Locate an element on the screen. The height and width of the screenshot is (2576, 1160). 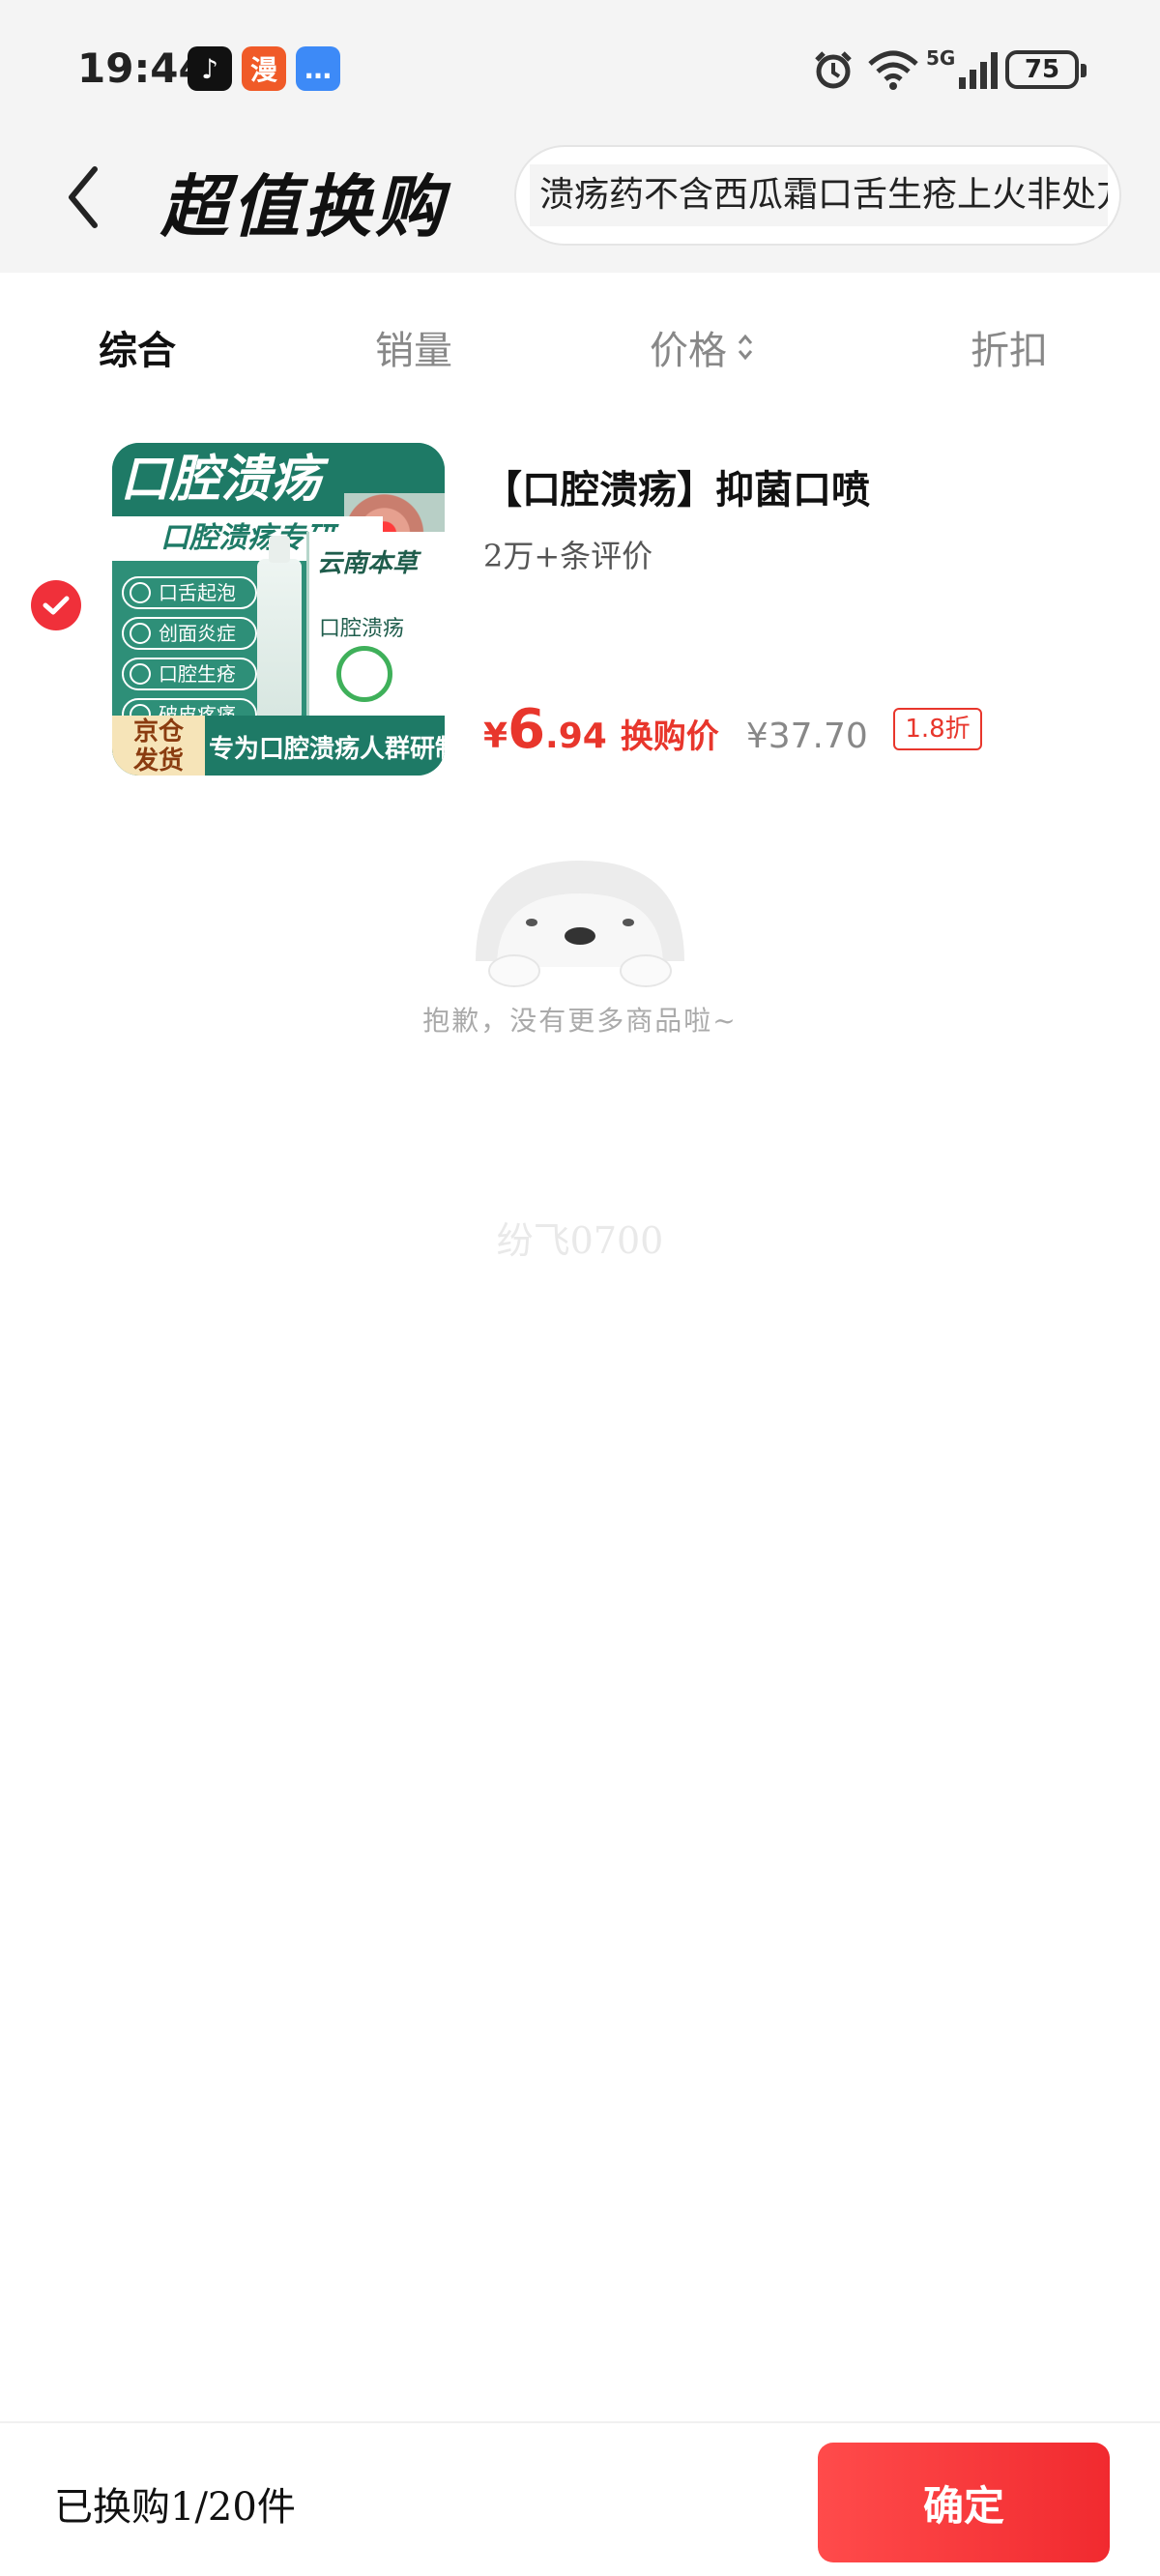
product-title: 【口腔溃疡】抑菌口喷 is located at coordinates (677, 486).